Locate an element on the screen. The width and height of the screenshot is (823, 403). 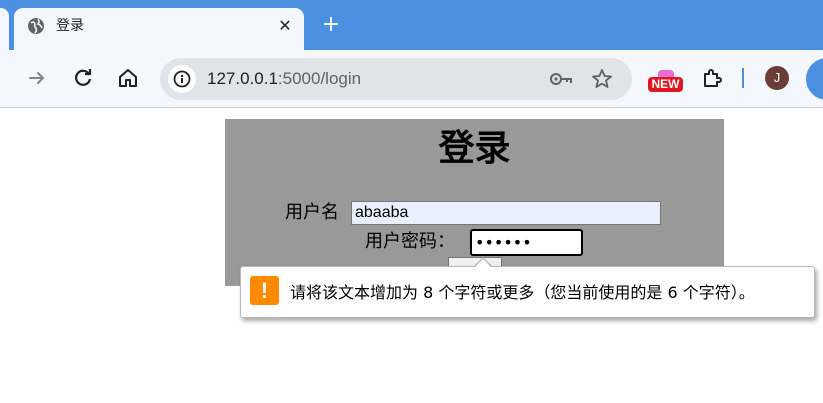
extensions-puzzle-icon is located at coordinates (712, 78).